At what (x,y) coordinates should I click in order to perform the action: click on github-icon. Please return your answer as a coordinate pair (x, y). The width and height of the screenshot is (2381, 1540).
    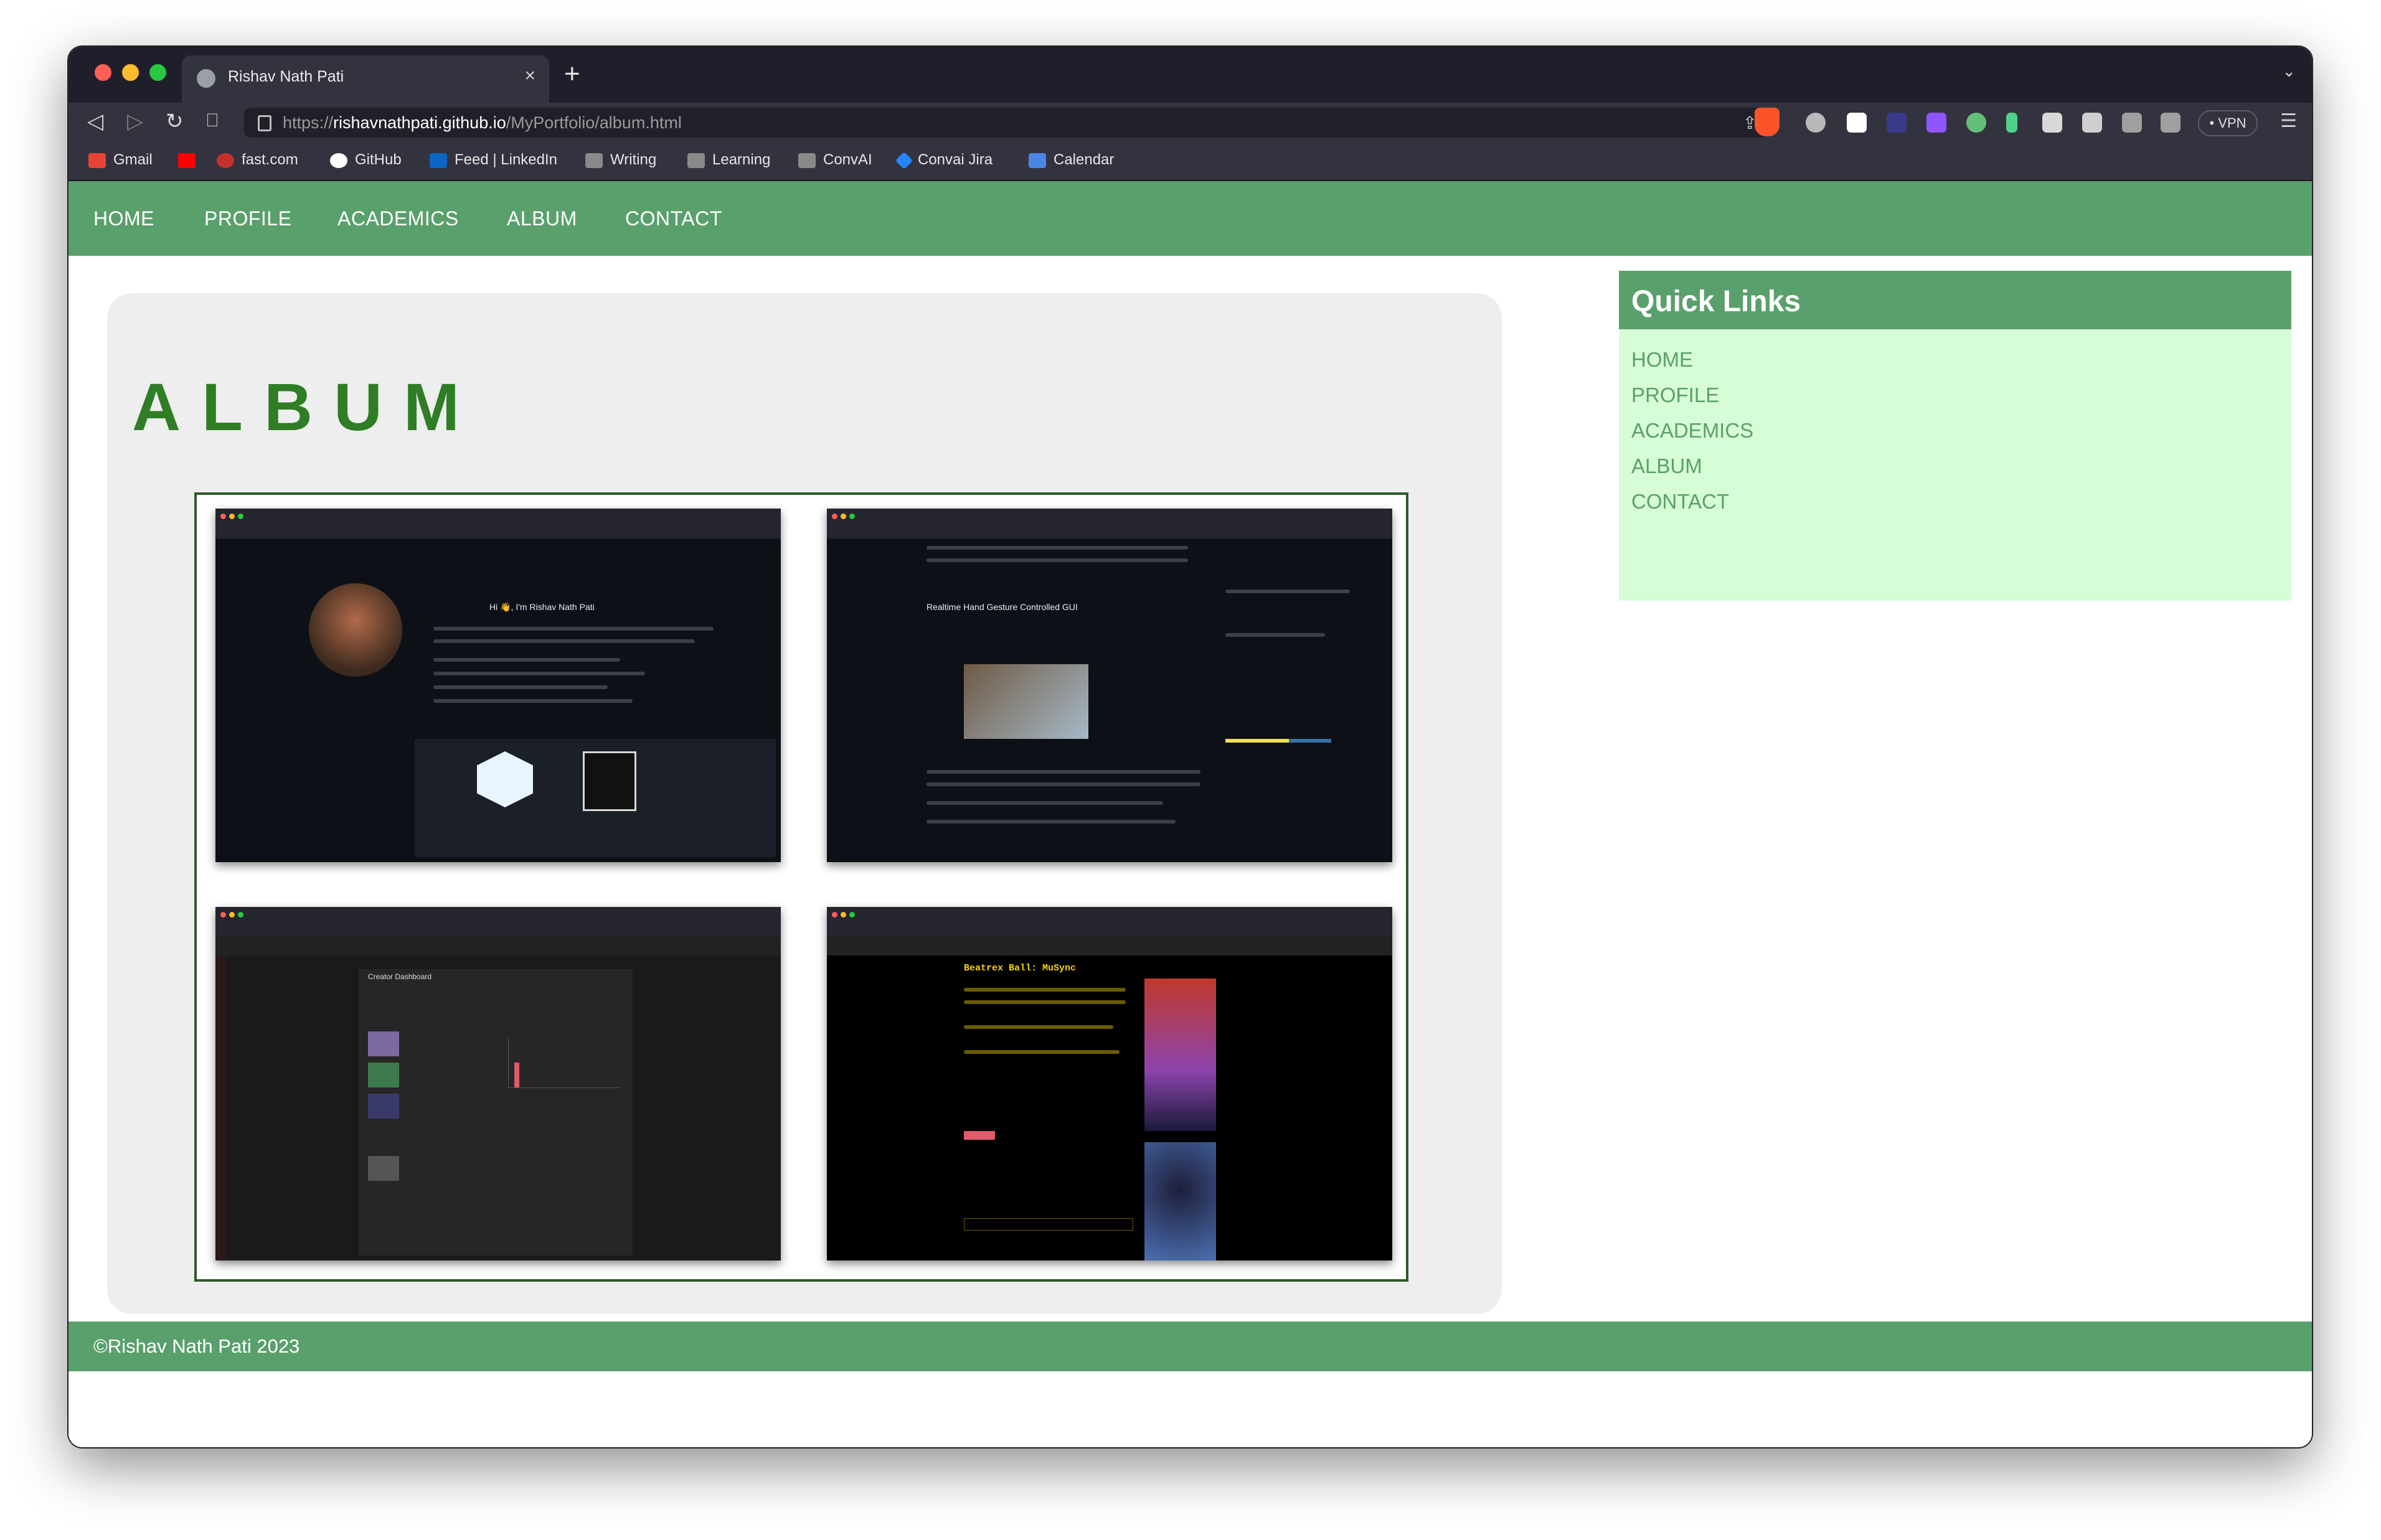
    Looking at the image, I should click on (338, 160).